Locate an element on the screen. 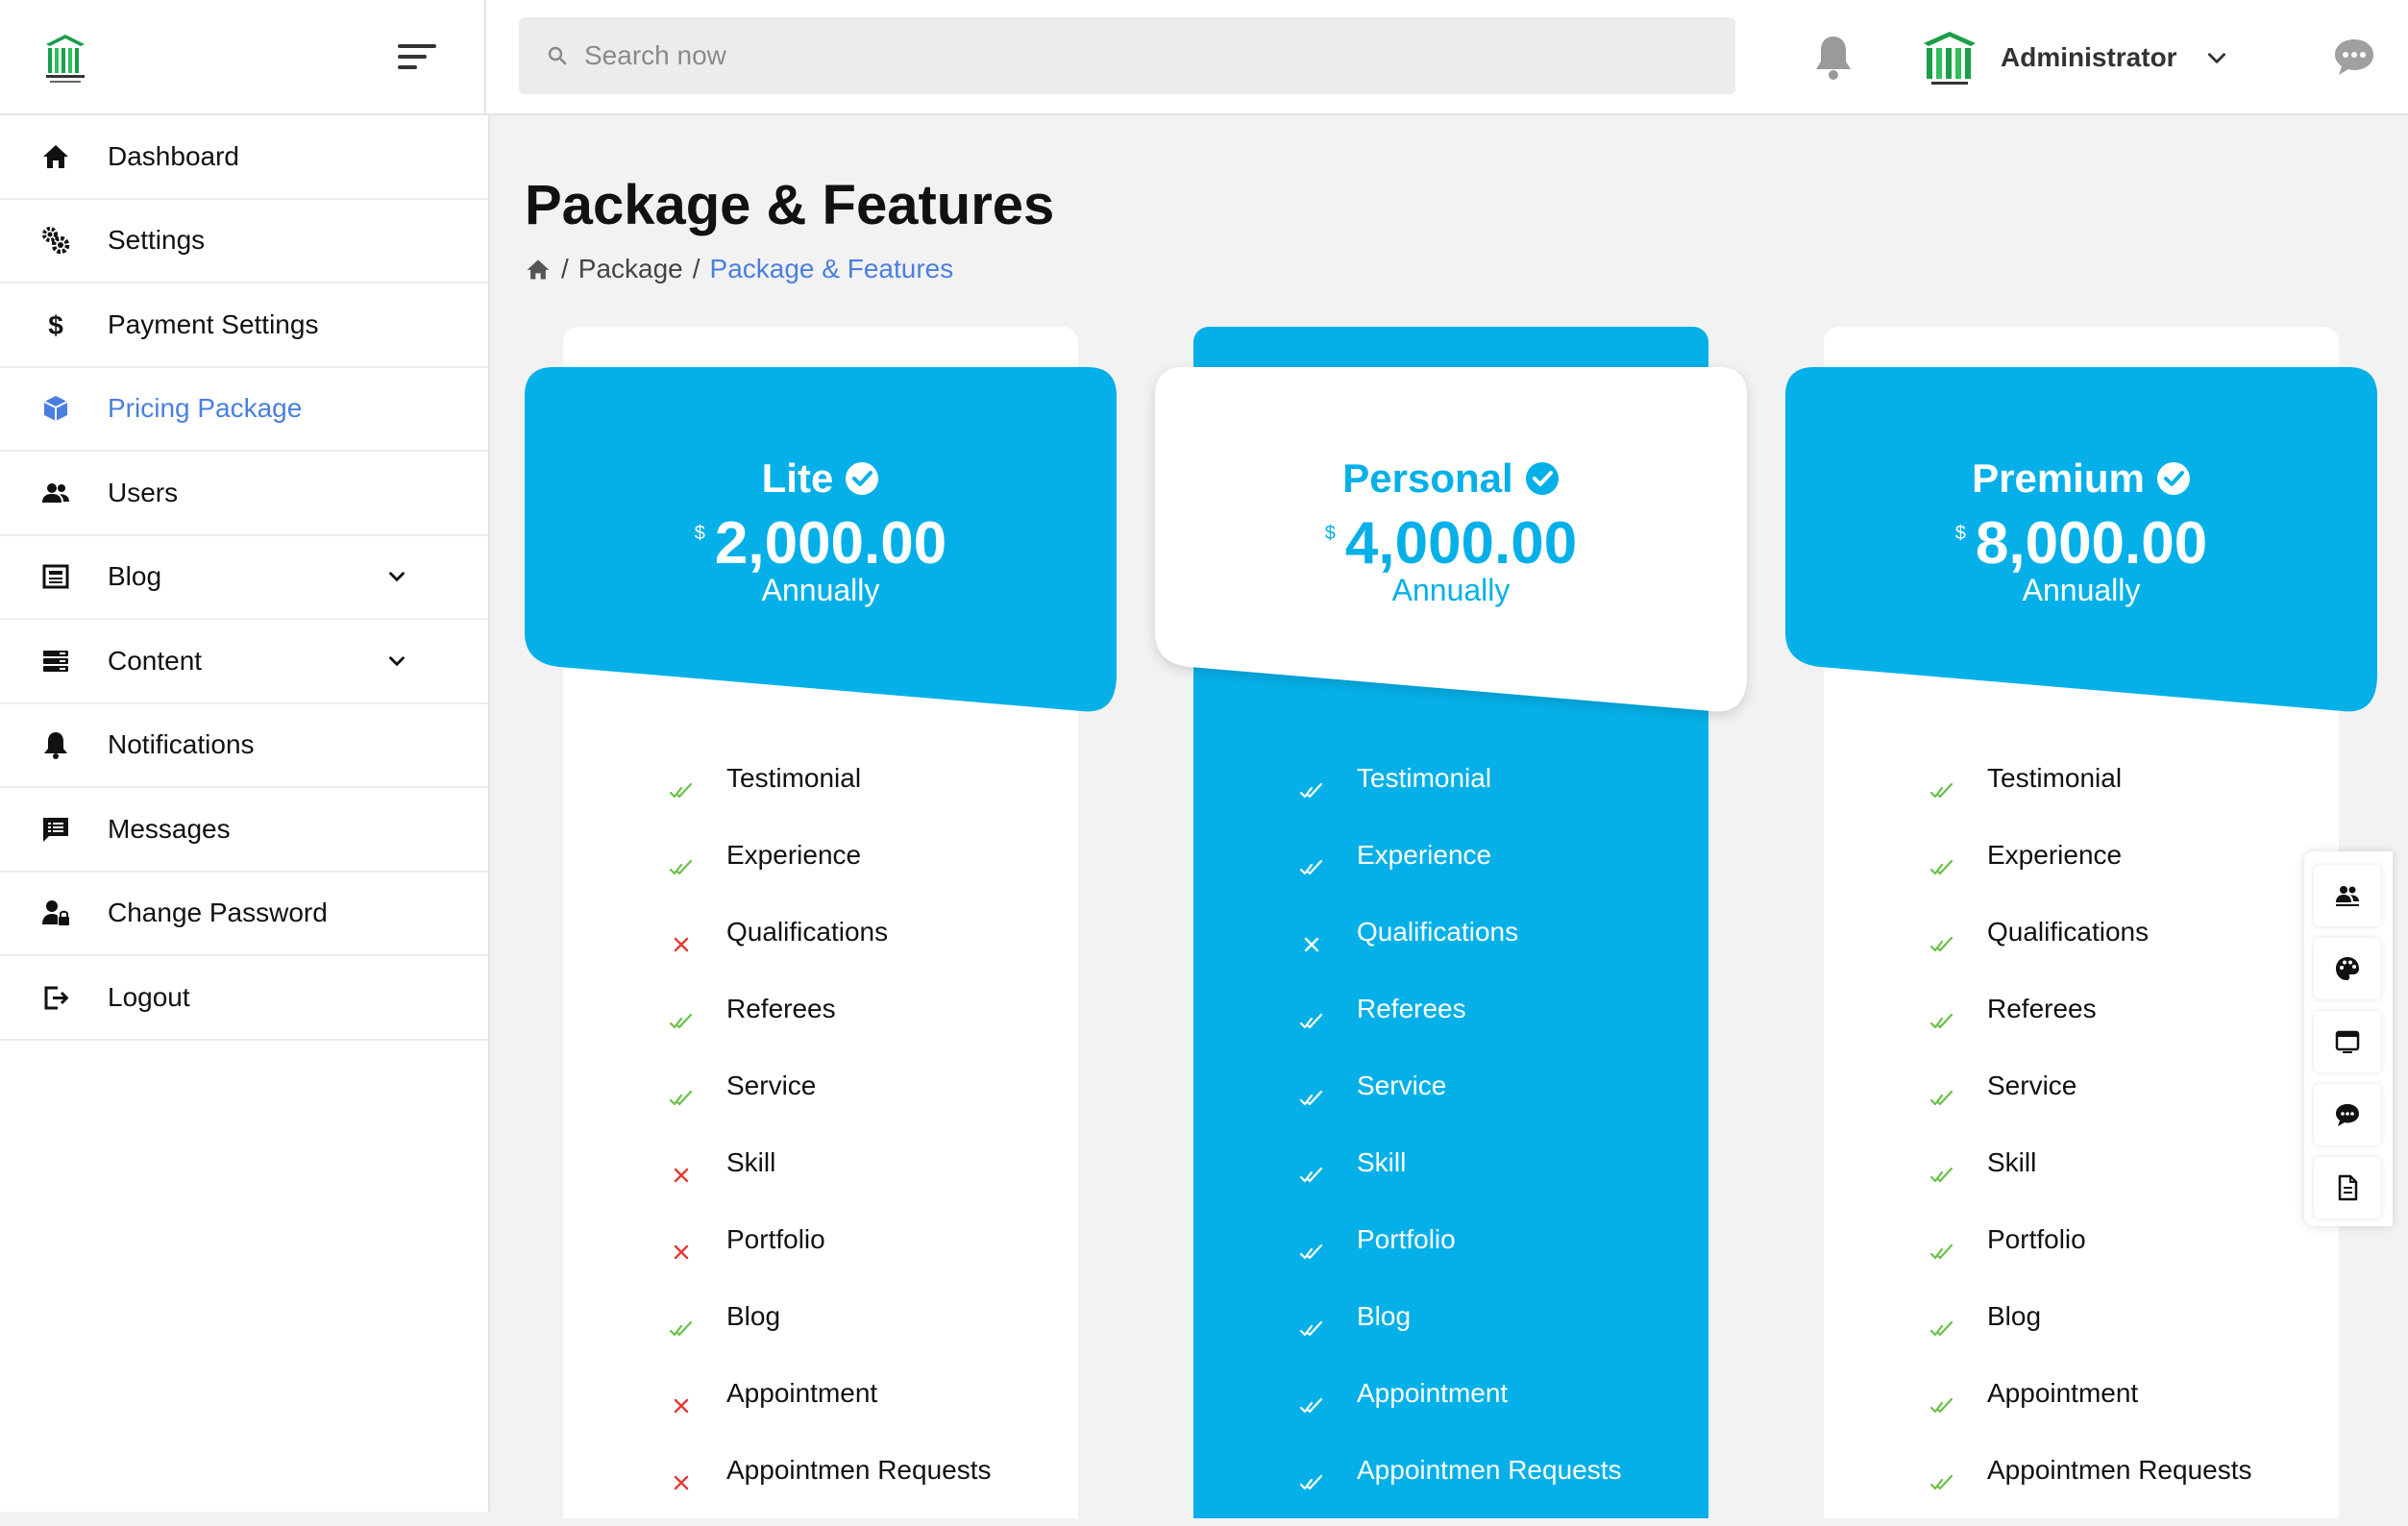 The height and width of the screenshot is (1526, 2408). sidebar-item-label: Messages is located at coordinates (170, 828).